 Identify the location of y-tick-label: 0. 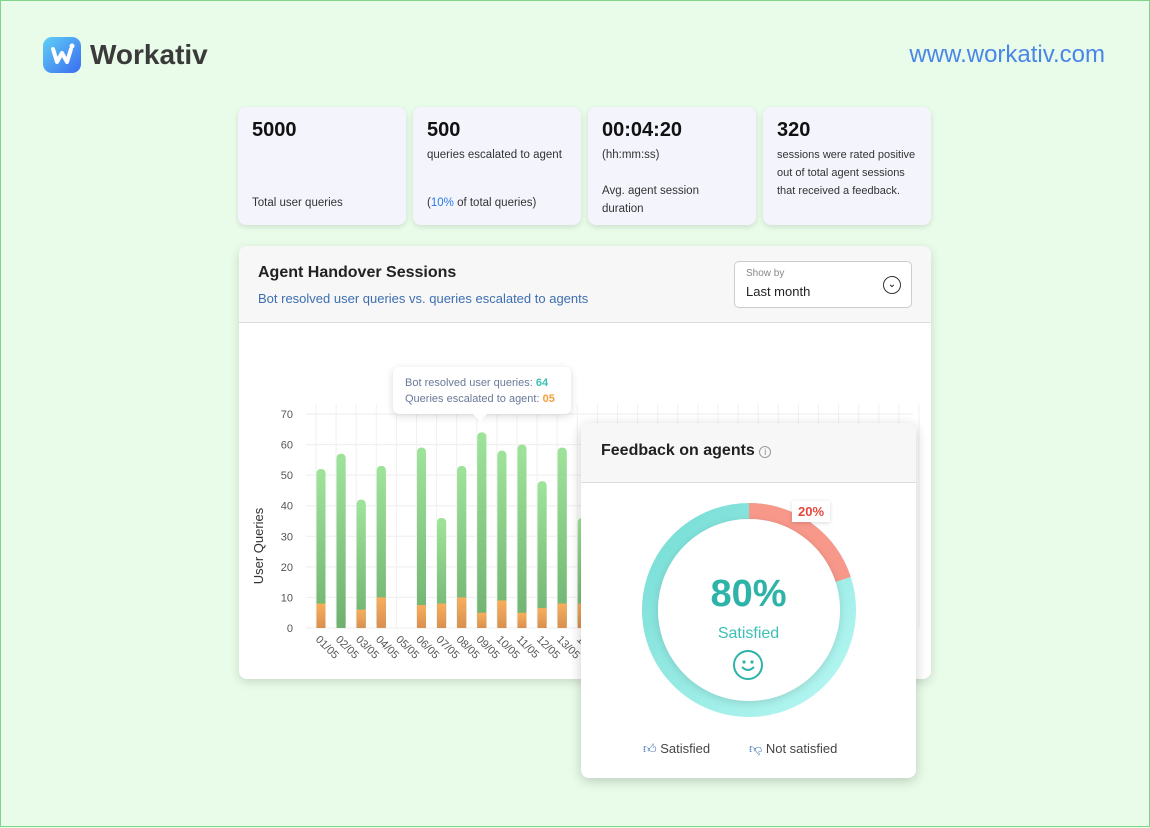
(290, 629).